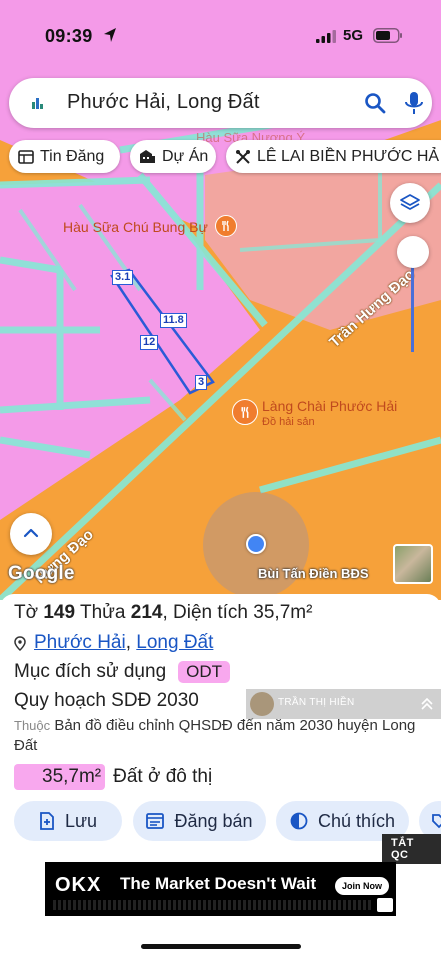 The width and height of the screenshot is (441, 960). I want to click on poi-label: Hàu Sữa Chú Bung Bự, so click(135, 227).